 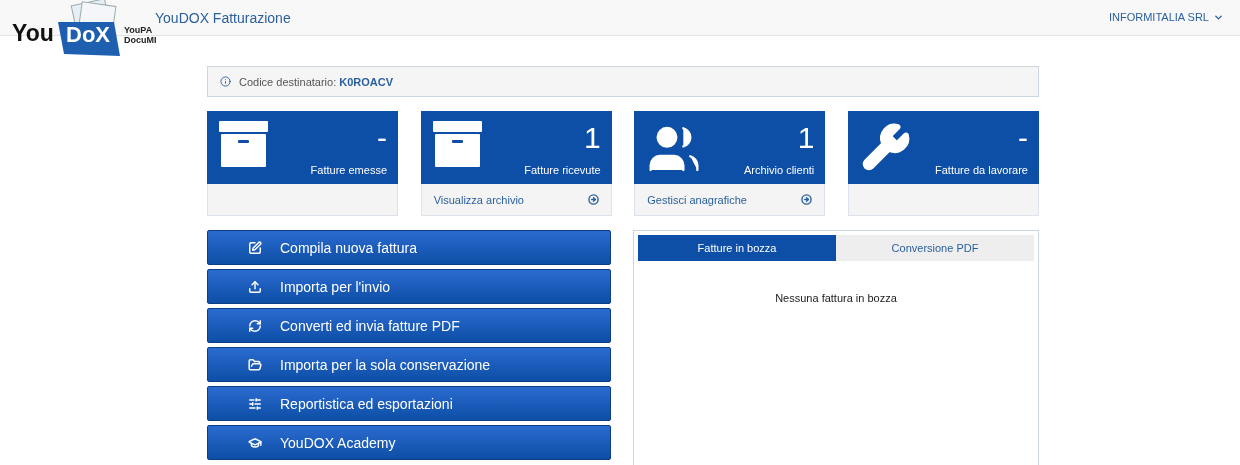 I want to click on logo-tagline: YouPA DocuMI, so click(x=140, y=35).